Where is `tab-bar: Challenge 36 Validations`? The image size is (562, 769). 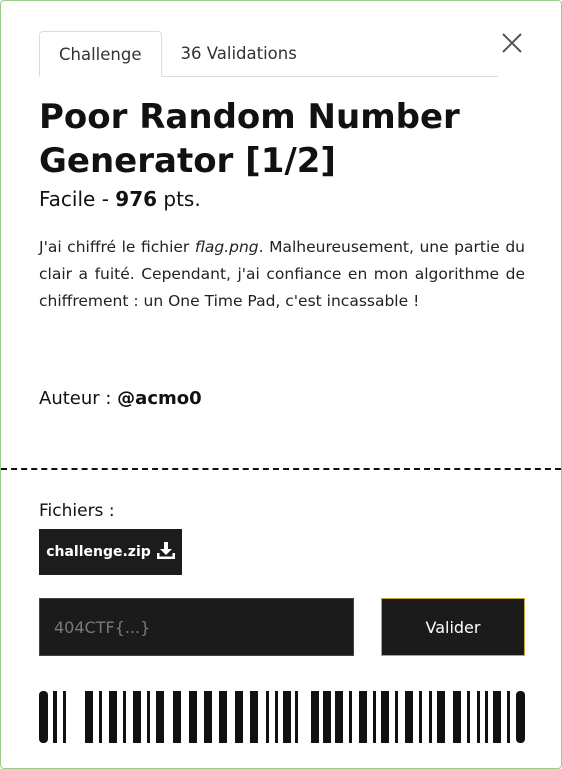
tab-bar: Challenge 36 Validations is located at coordinates (268, 54).